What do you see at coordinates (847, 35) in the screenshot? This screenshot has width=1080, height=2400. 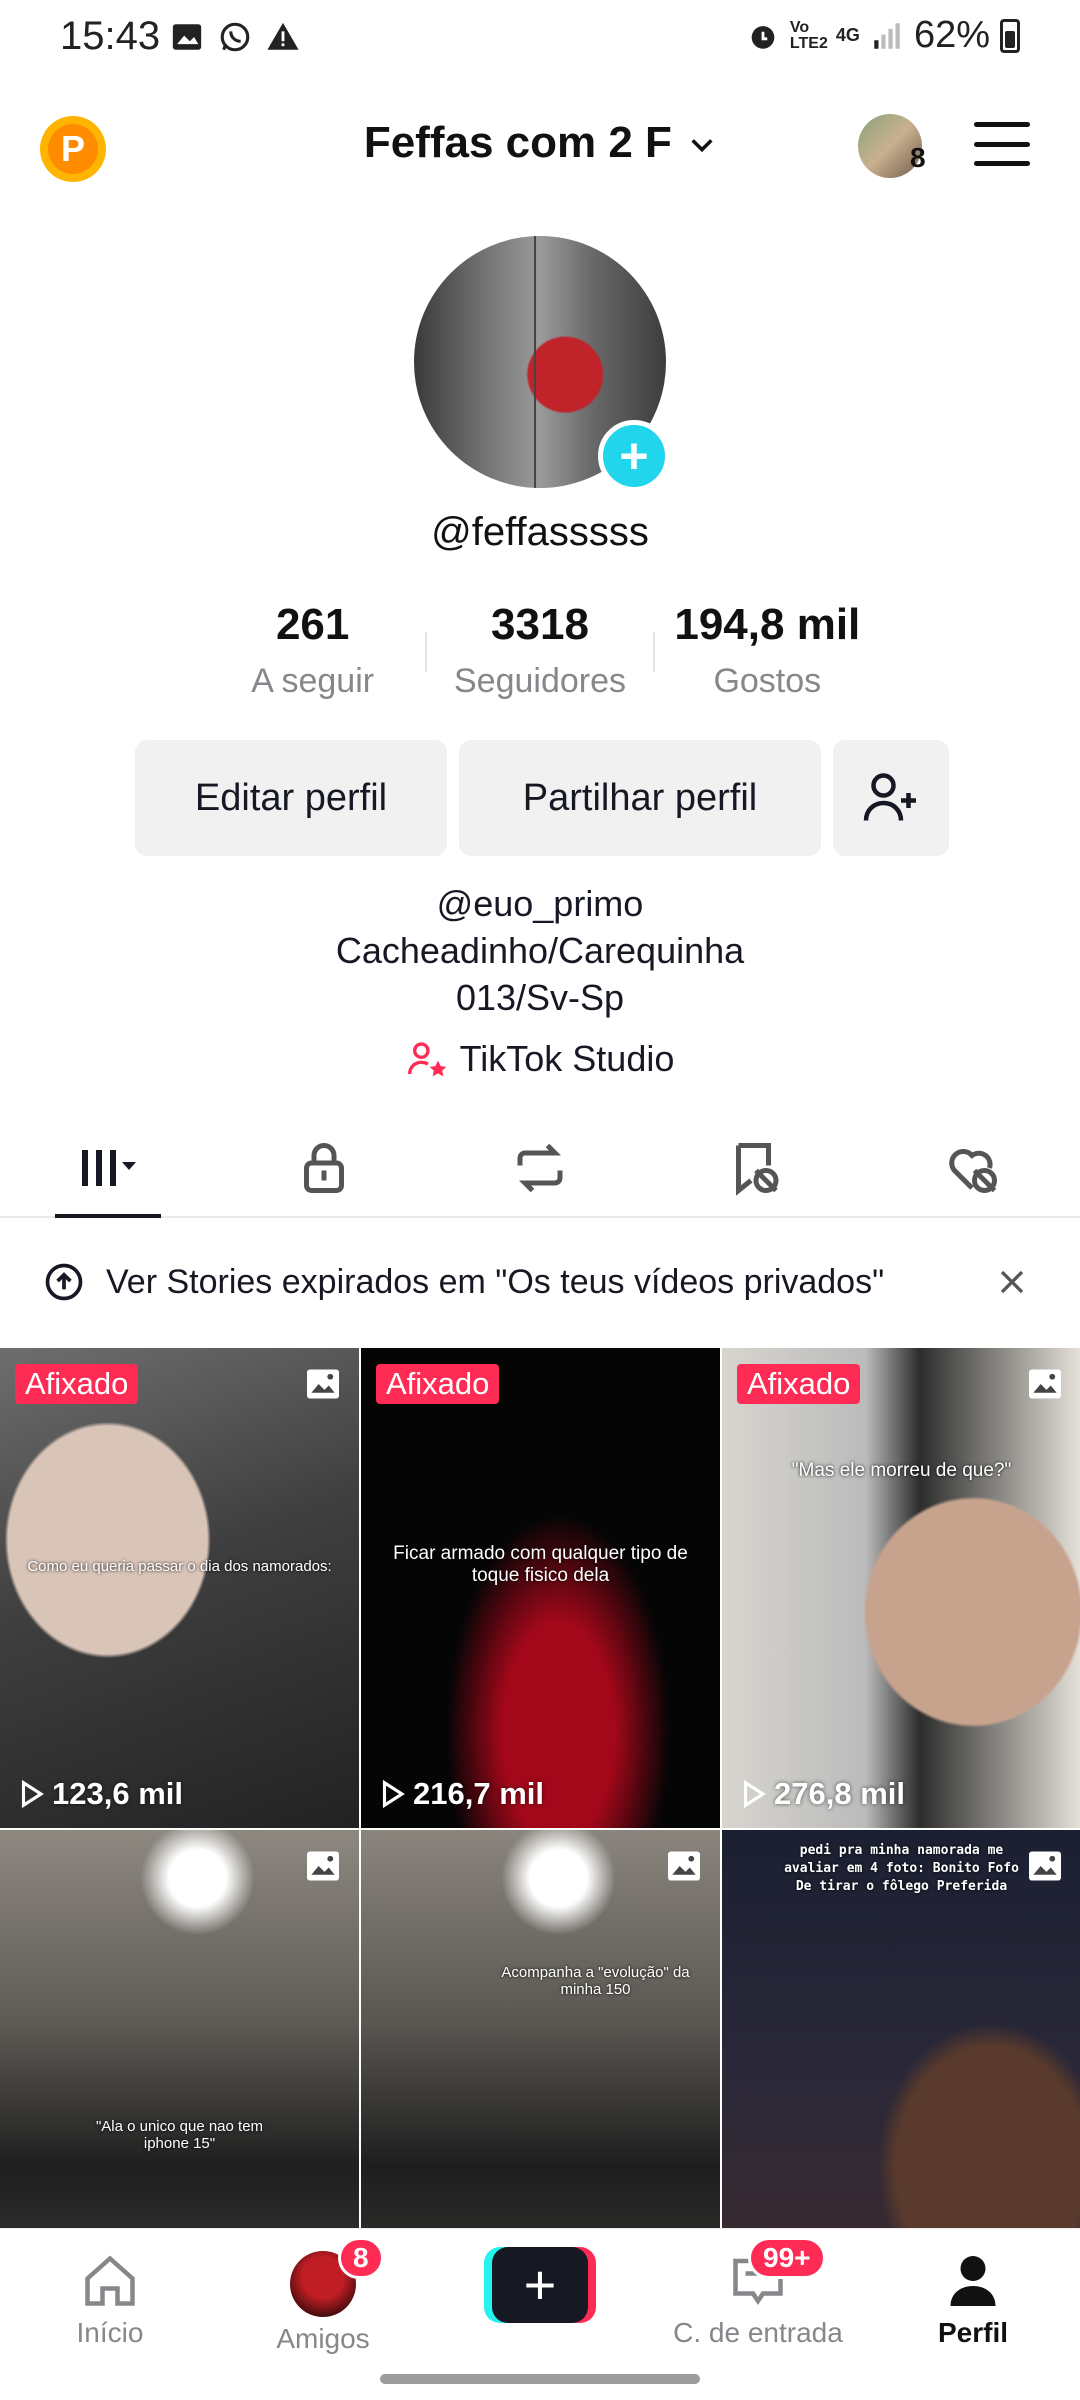 I see `network-indicator: 4G` at bounding box center [847, 35].